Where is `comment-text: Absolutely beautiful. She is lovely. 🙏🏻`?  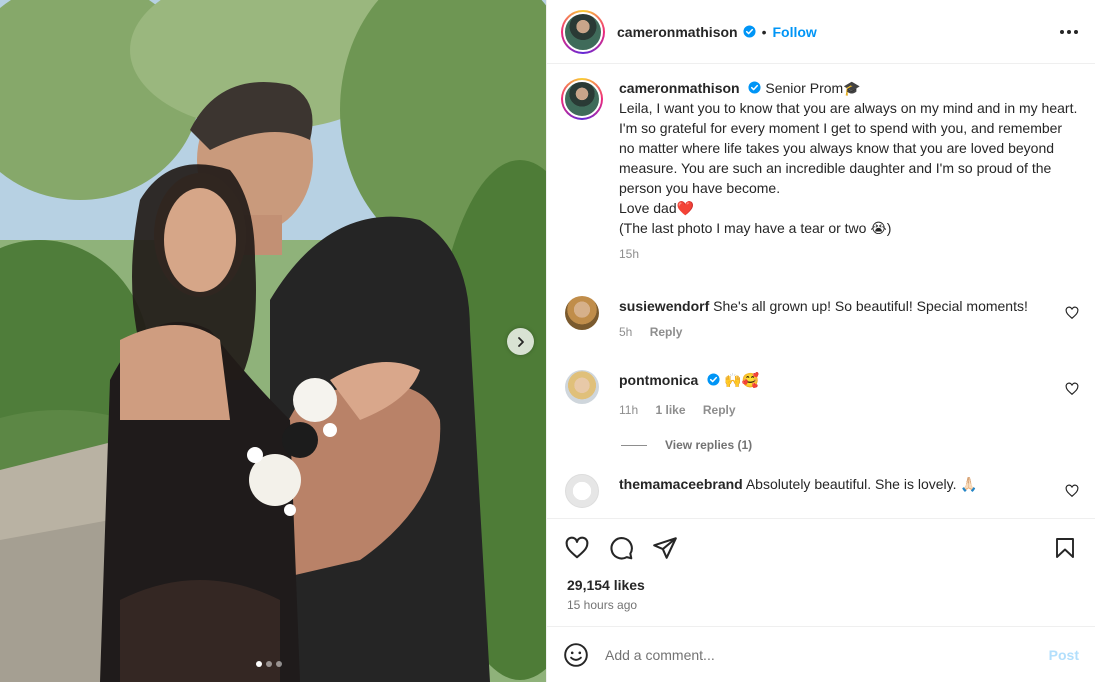
comment-text: Absolutely beautiful. She is lovely. 🙏🏻 is located at coordinates (861, 484).